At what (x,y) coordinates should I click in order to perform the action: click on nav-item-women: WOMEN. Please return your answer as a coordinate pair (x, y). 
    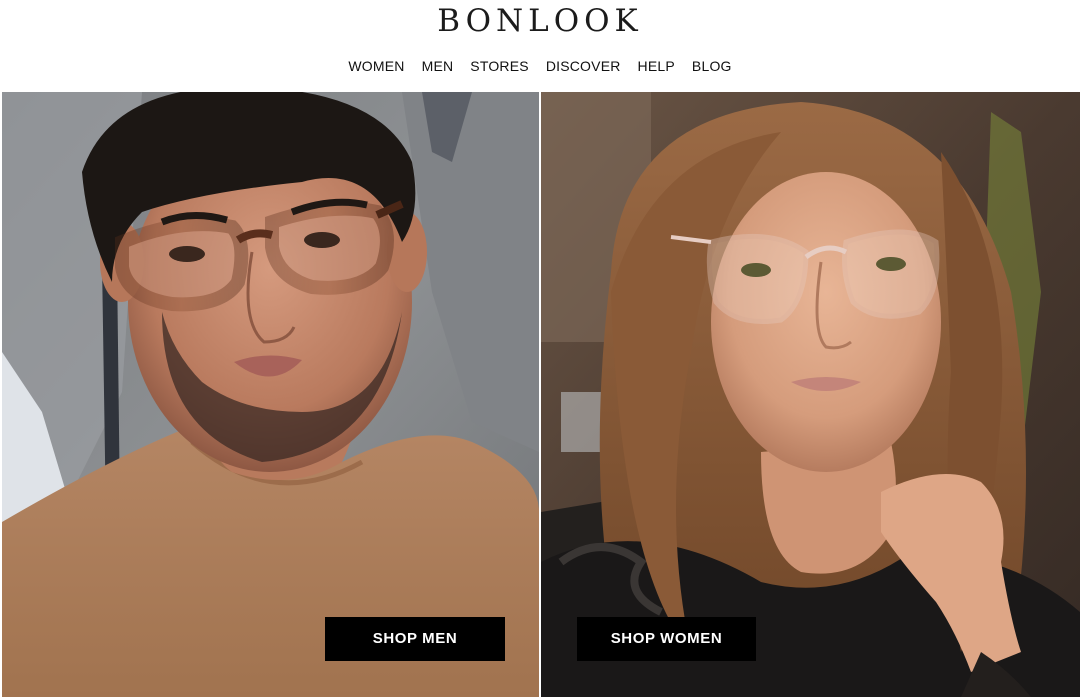
    Looking at the image, I should click on (376, 66).